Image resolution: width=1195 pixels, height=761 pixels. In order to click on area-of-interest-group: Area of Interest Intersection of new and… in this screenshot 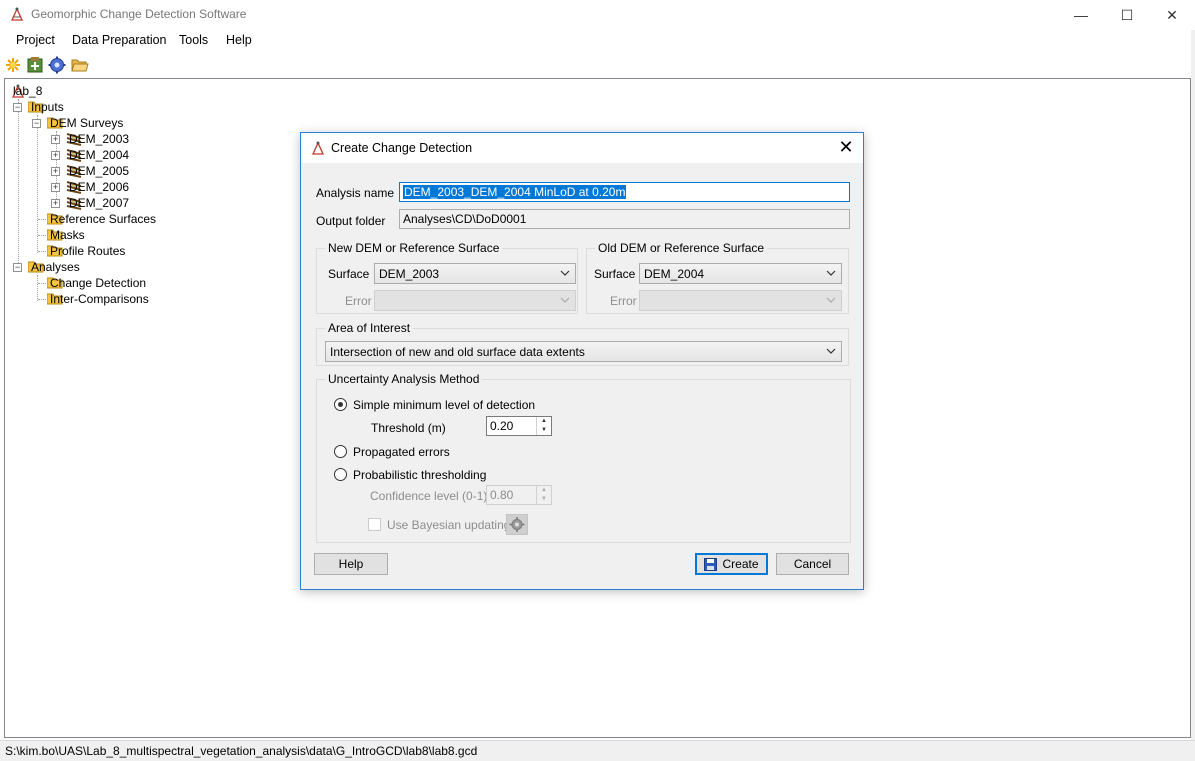, I will do `click(582, 343)`.